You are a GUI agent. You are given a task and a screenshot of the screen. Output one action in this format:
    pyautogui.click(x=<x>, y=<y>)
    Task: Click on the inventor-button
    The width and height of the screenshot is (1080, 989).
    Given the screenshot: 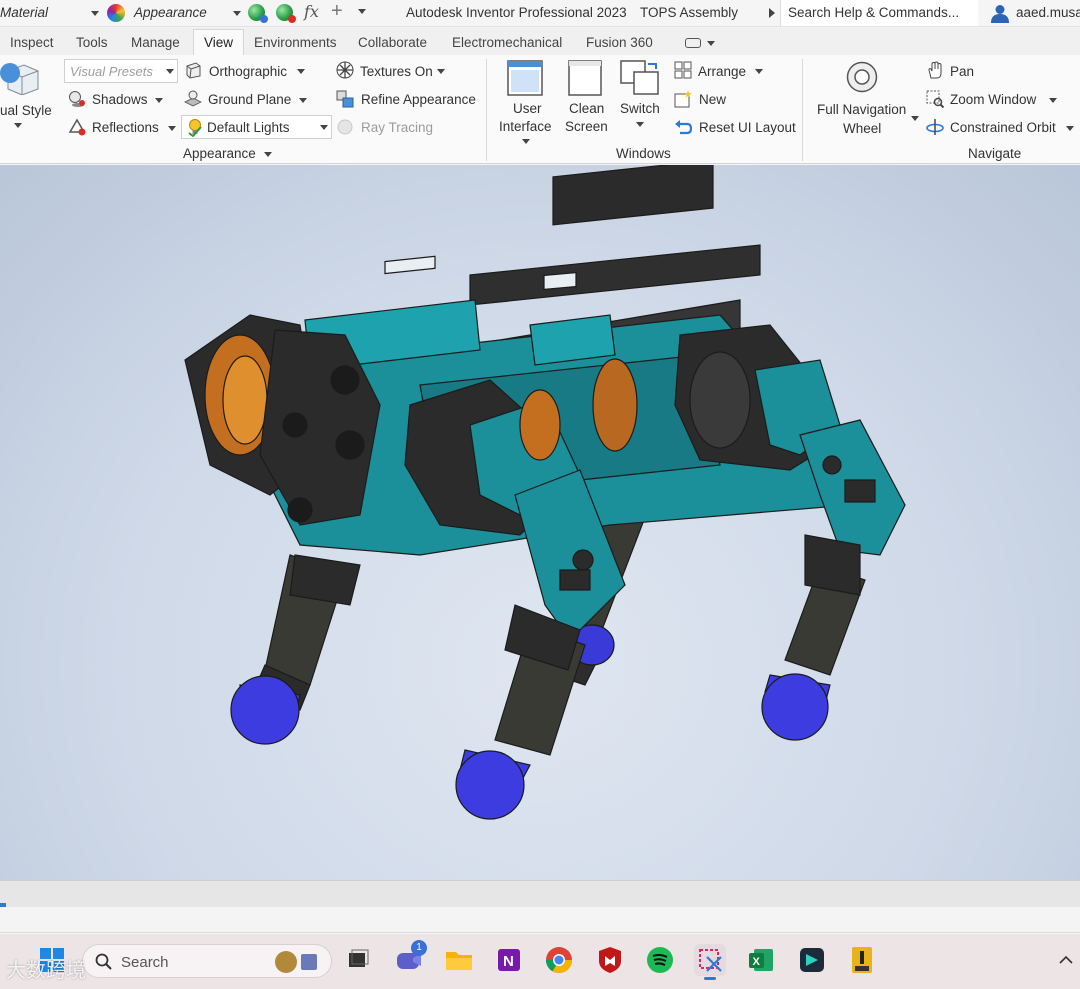 What is the action you would take?
    pyautogui.click(x=862, y=960)
    